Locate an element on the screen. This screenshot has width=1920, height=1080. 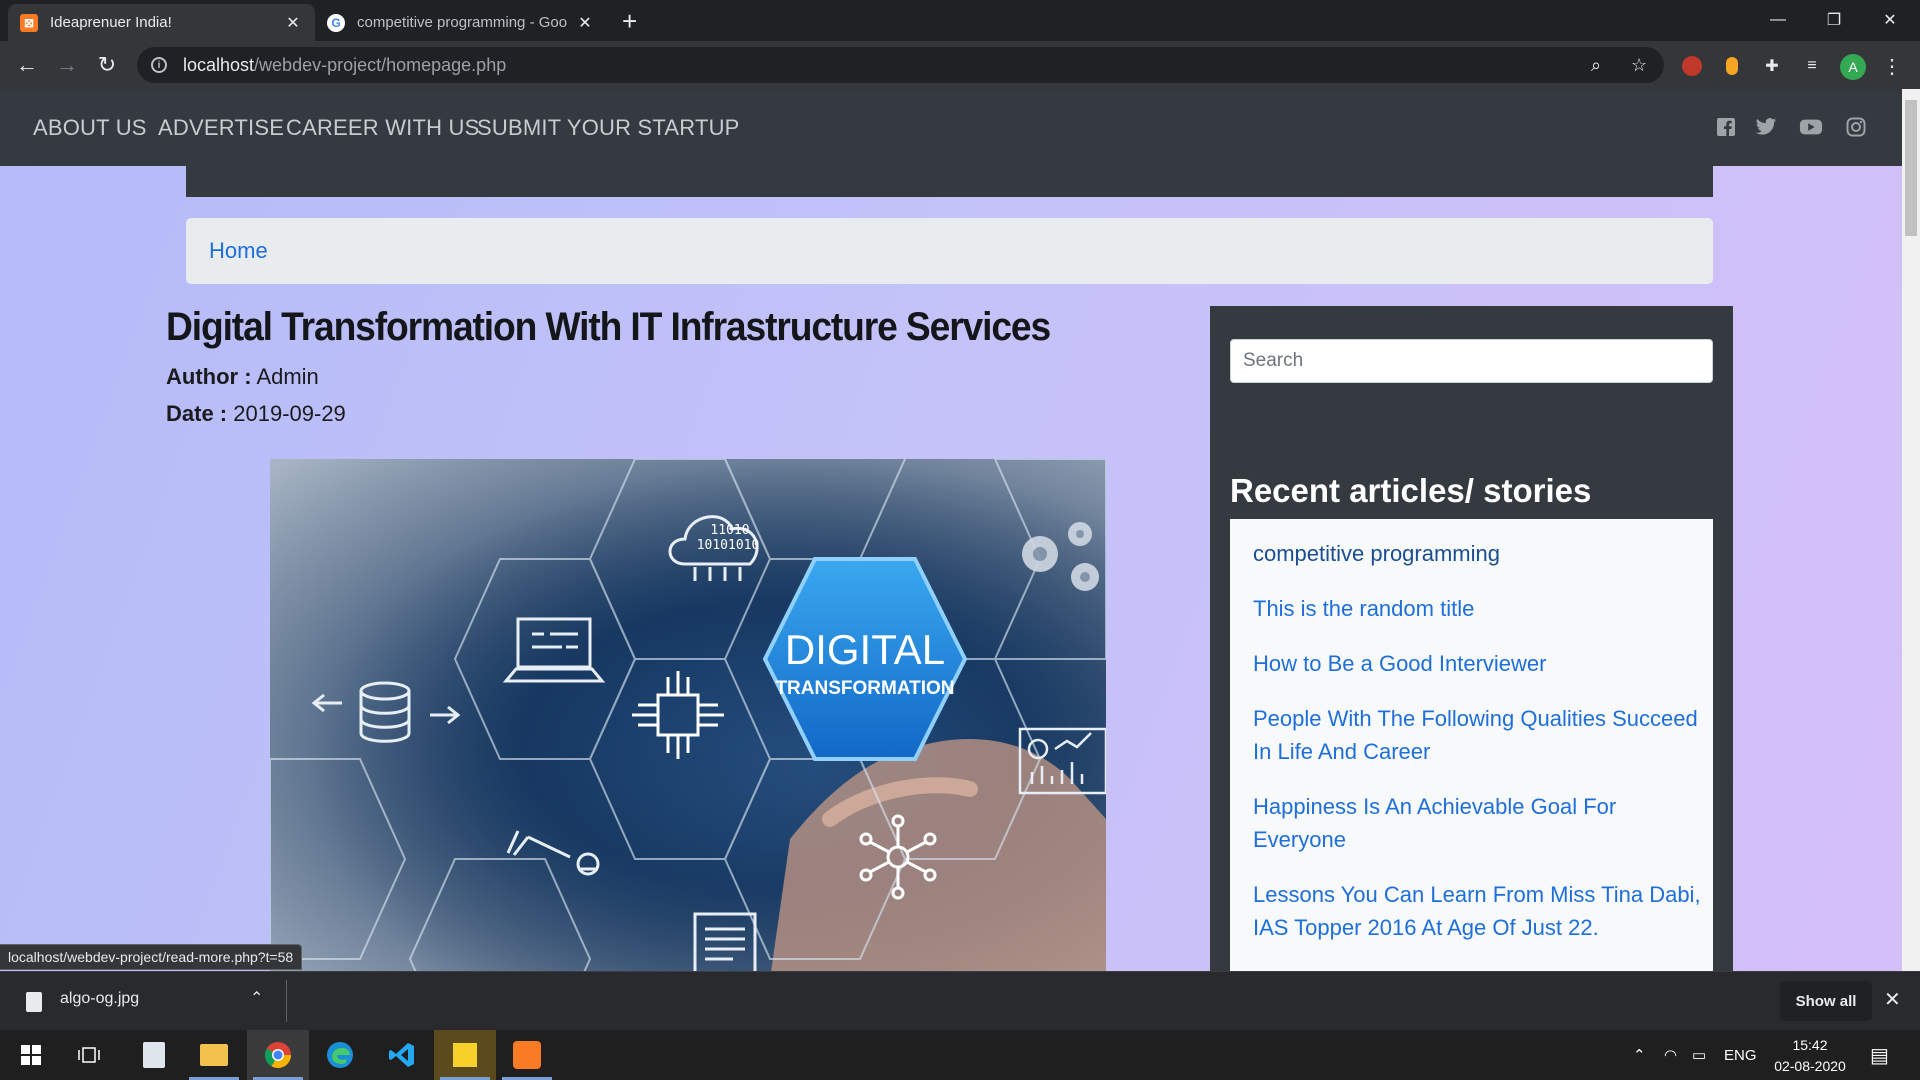
svg-text: 11010 is located at coordinates (729, 530).